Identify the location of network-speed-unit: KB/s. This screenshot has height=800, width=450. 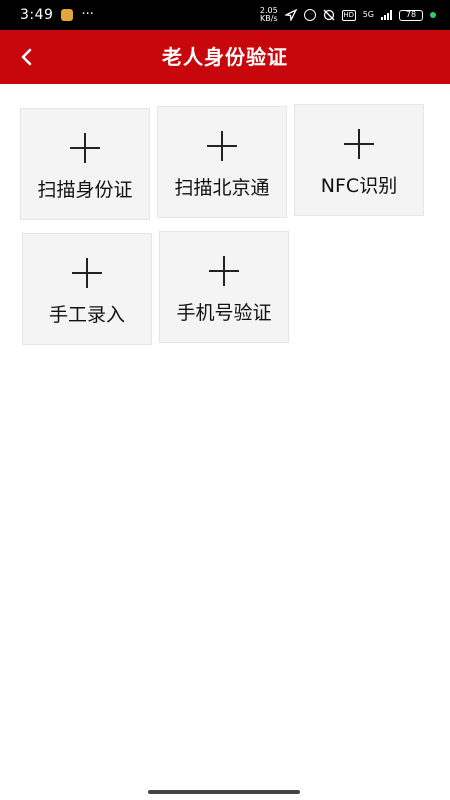
(268, 18).